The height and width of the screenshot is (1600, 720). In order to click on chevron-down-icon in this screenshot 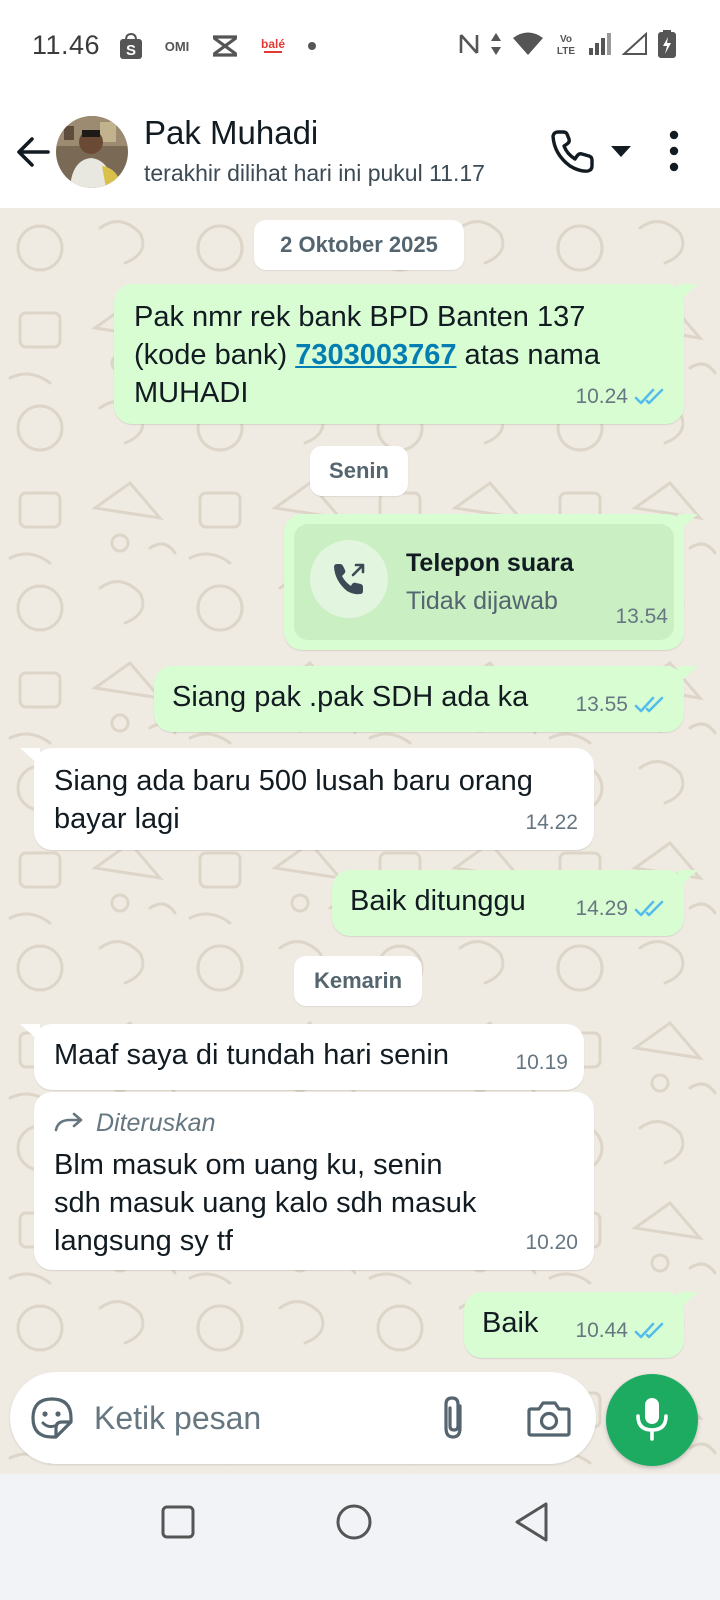, I will do `click(621, 151)`.